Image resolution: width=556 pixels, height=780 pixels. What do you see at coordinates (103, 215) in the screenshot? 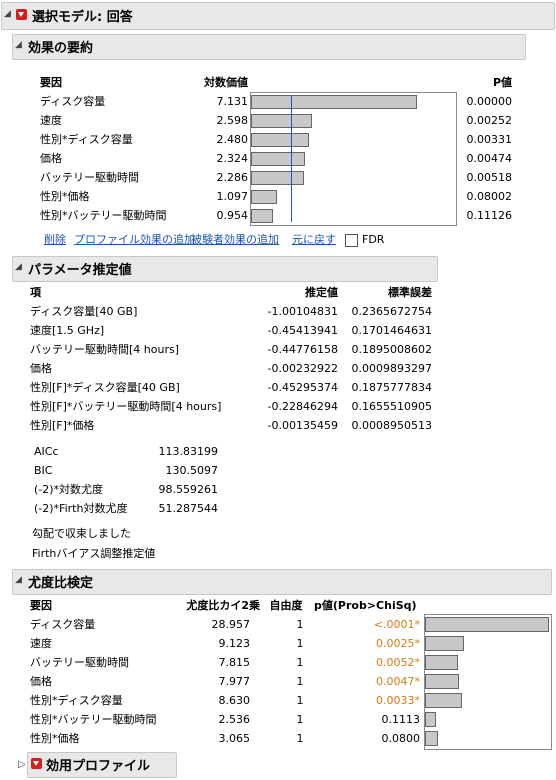
I see `effect-name: 性別*バッテリー駆動時間` at bounding box center [103, 215].